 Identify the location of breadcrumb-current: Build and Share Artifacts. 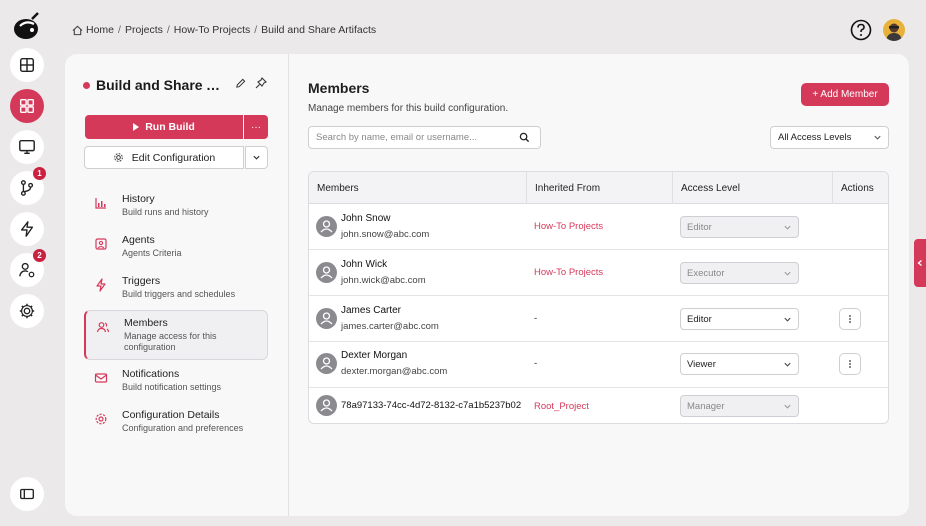
(319, 30).